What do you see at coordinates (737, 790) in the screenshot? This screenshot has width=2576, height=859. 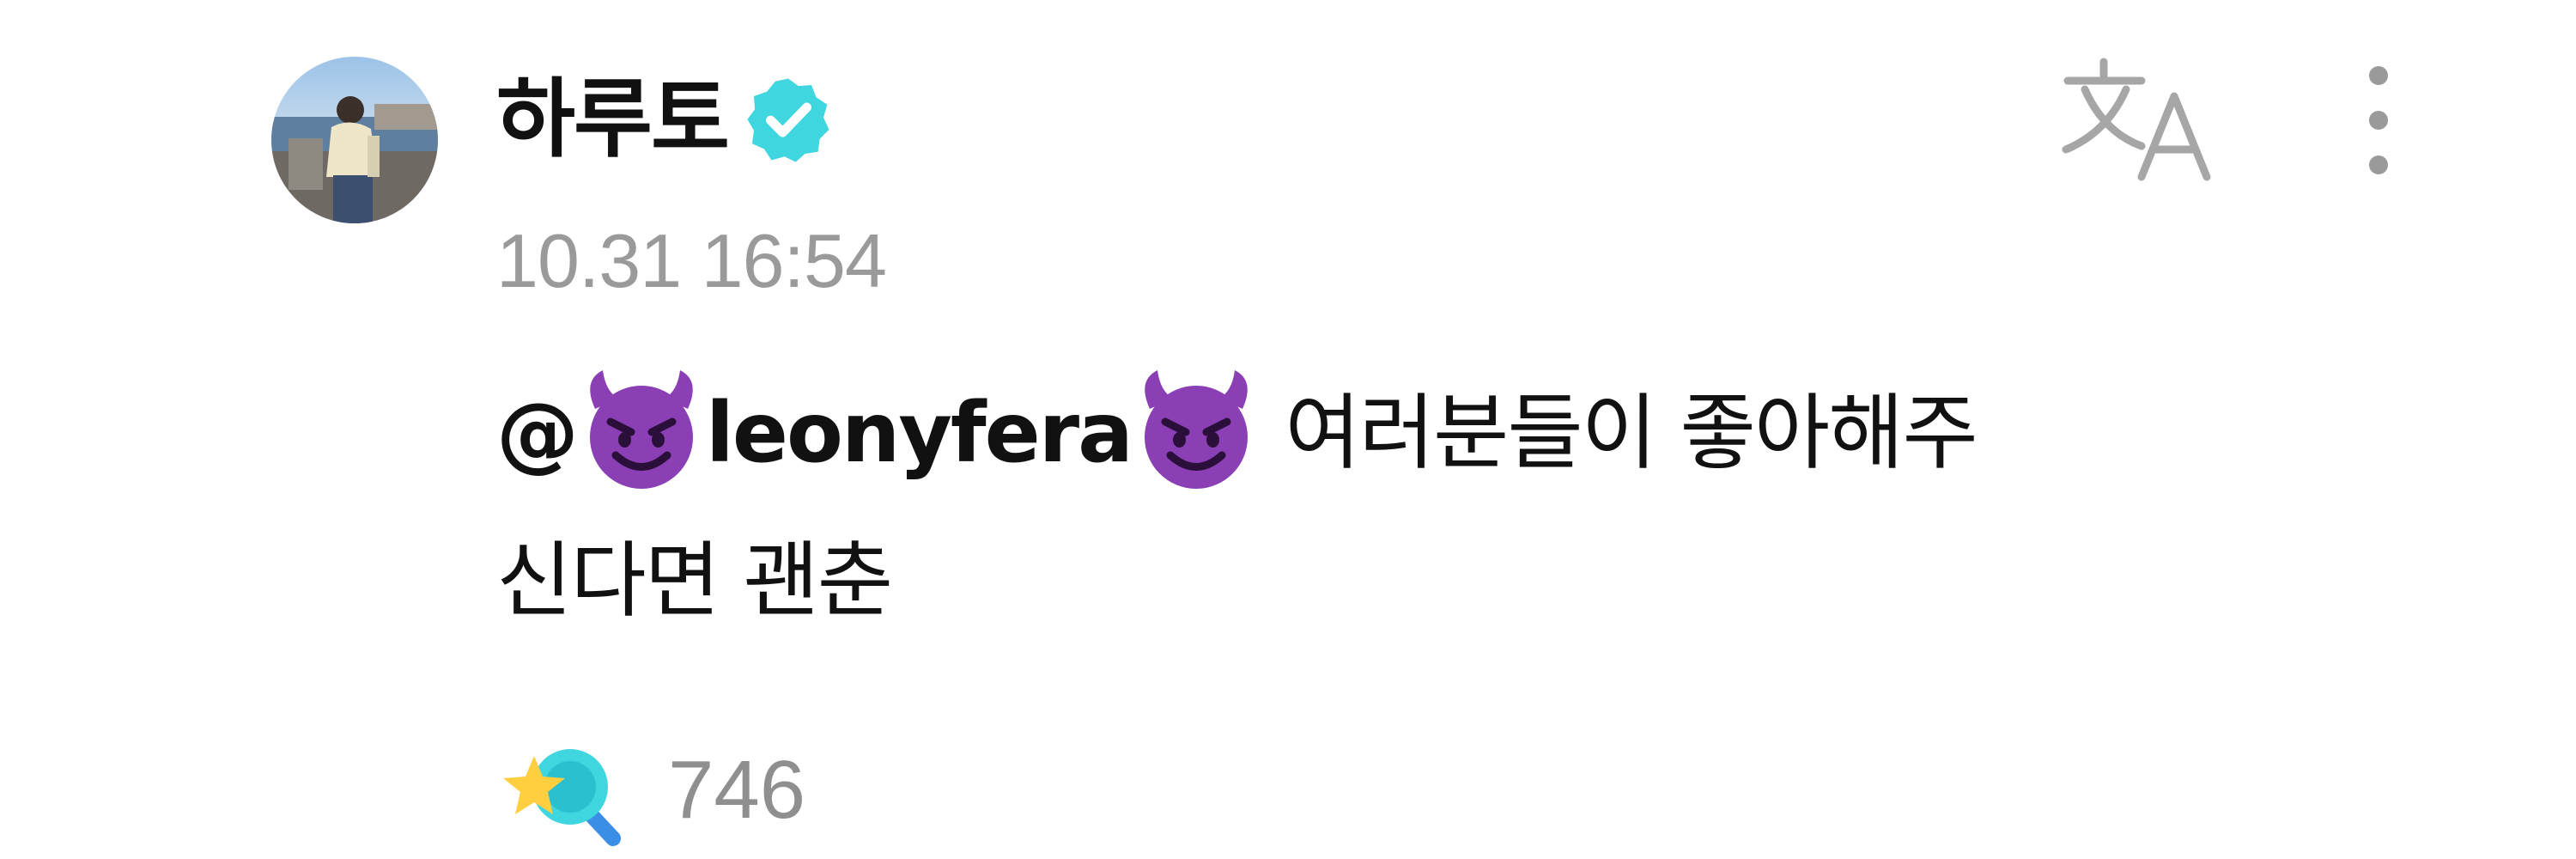 I see `reaction-count: 746` at bounding box center [737, 790].